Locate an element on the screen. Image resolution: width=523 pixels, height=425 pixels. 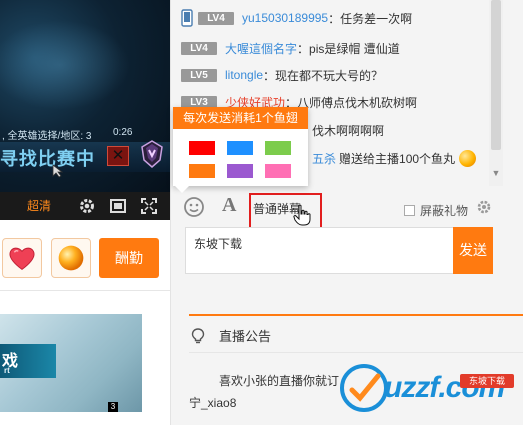
video-player: , 全英雄选择/地区: 3 0:26 寻找比赛中 ✕ is located at coordinates (85, 96).